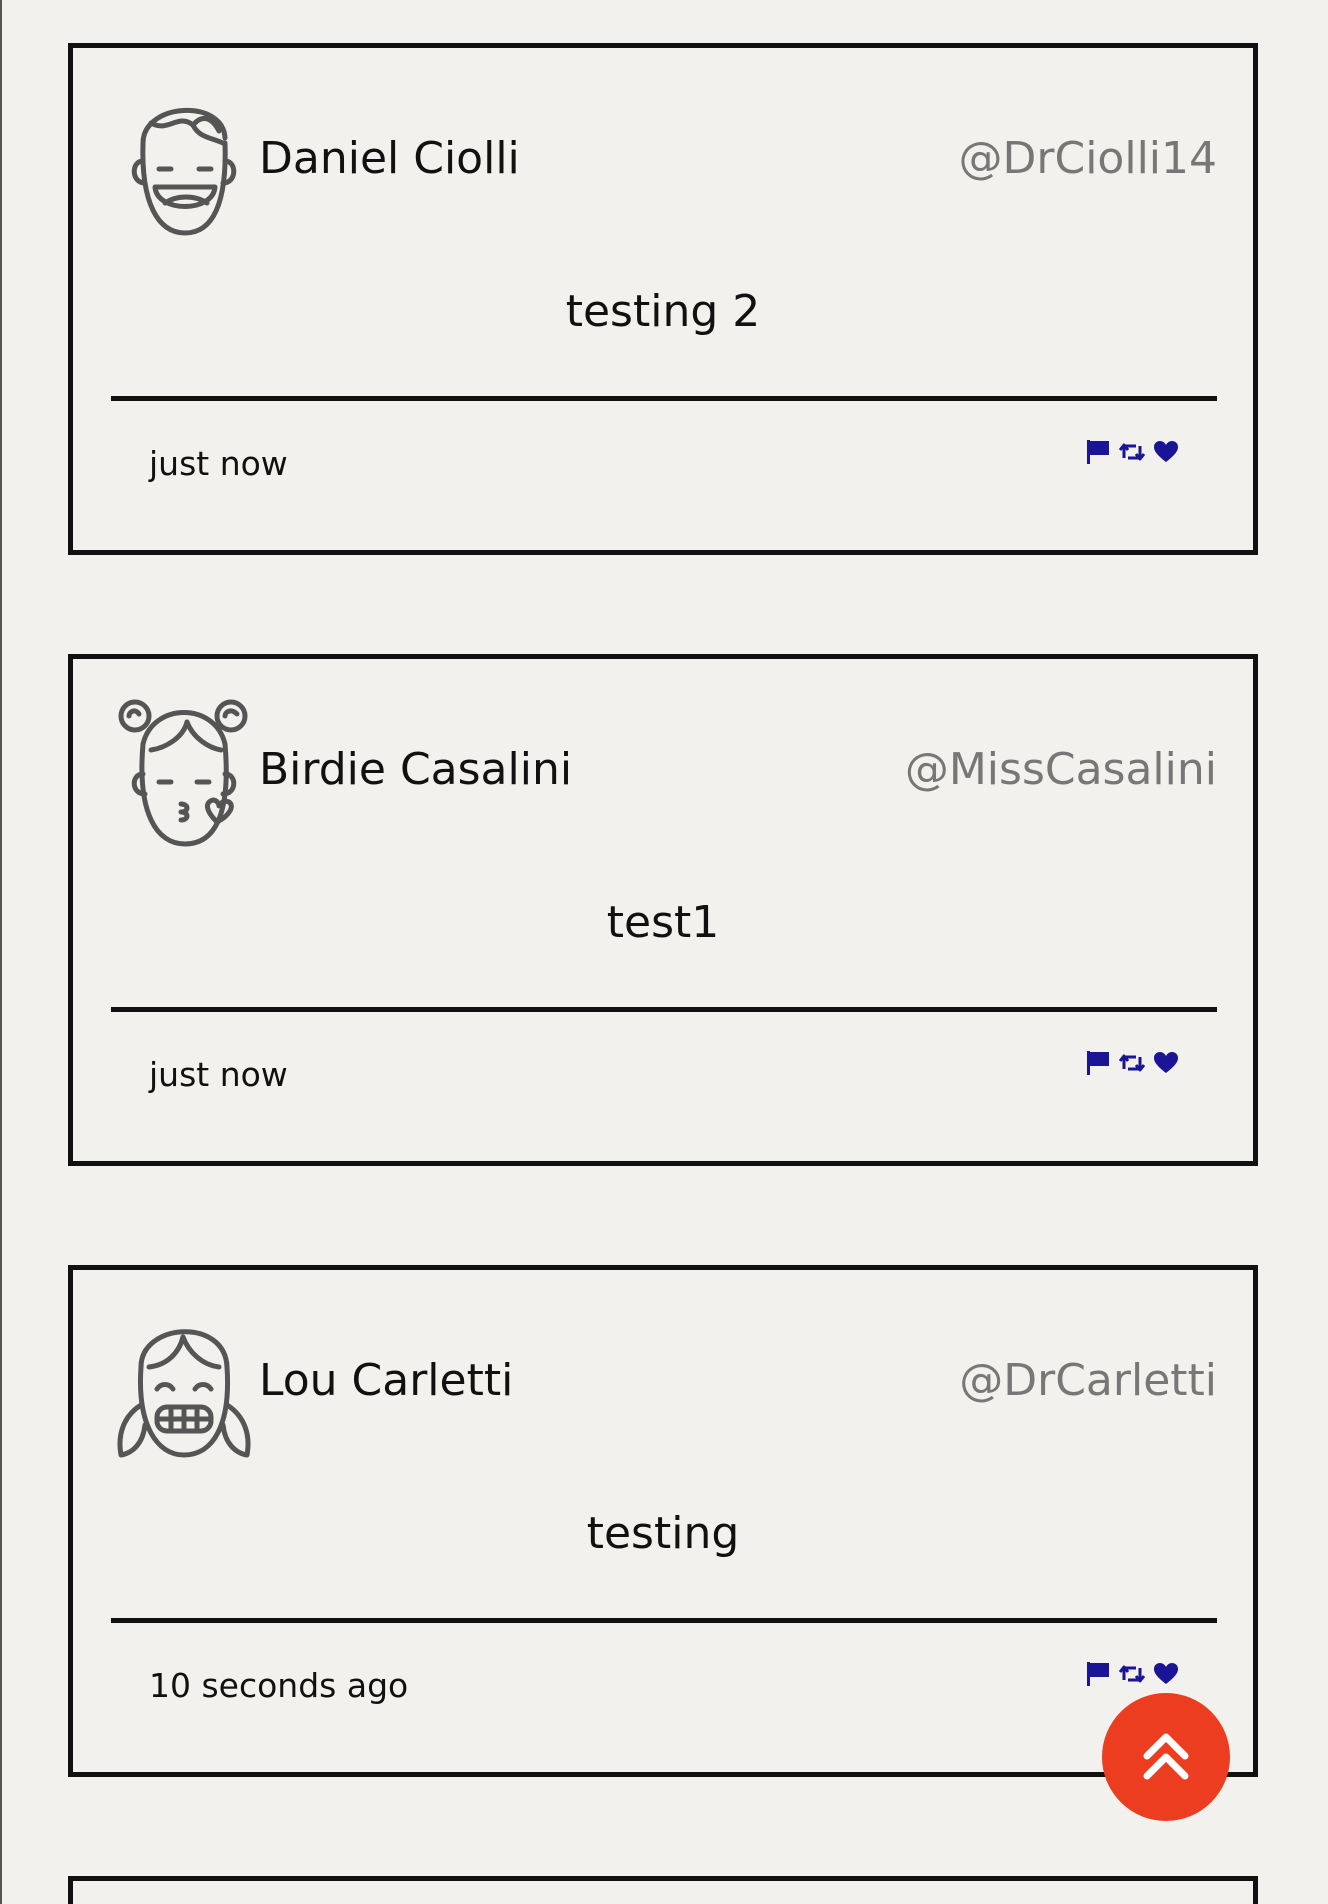  What do you see at coordinates (386, 1380) in the screenshot?
I see `user-name: Lou Carletti` at bounding box center [386, 1380].